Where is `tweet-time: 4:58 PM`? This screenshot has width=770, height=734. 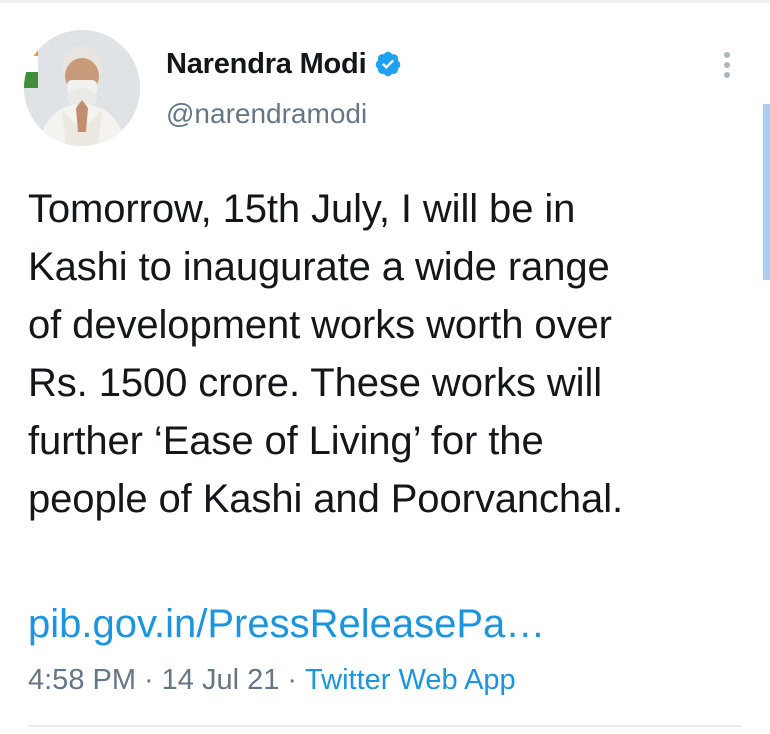 tweet-time: 4:58 PM is located at coordinates (82, 680).